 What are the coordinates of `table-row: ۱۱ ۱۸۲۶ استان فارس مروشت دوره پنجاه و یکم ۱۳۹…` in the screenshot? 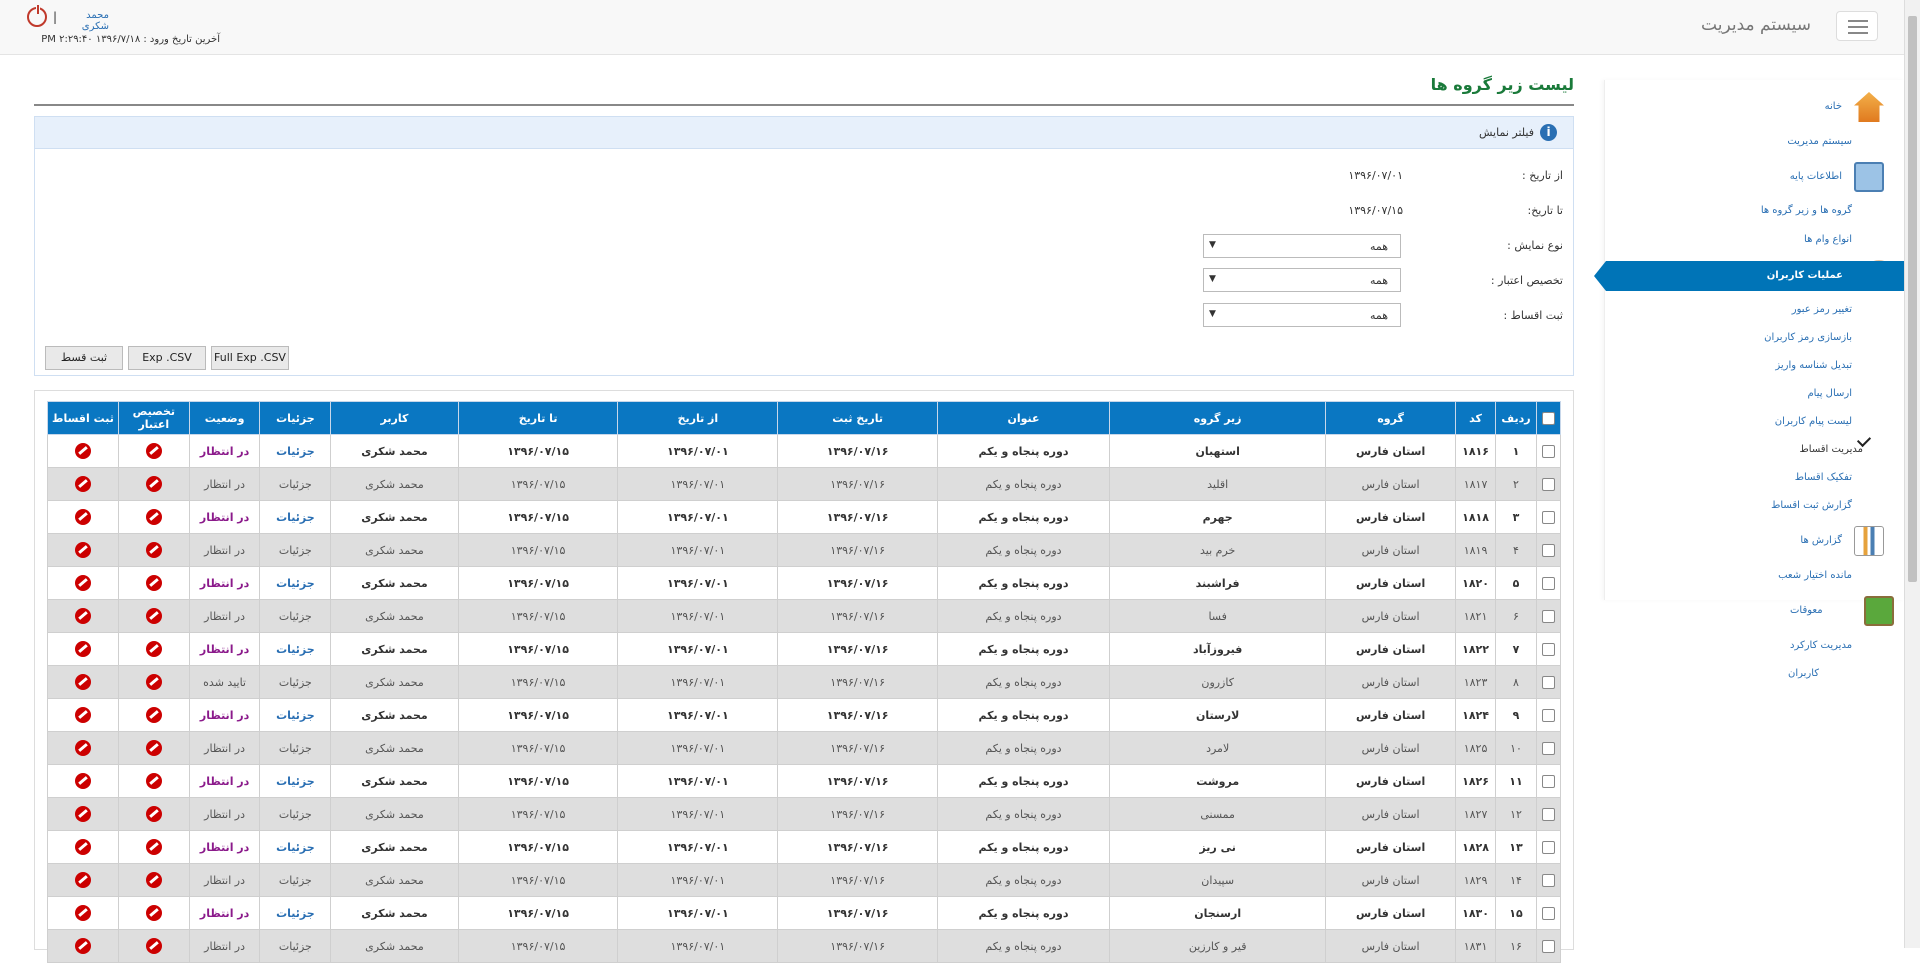 It's located at (804, 781).